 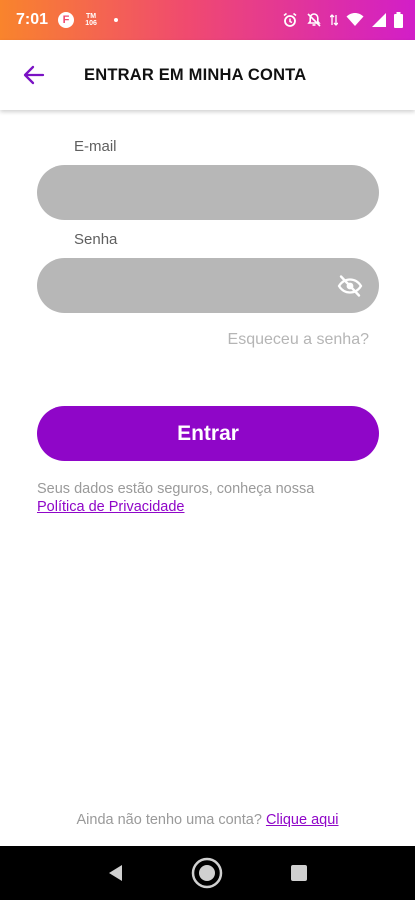 I want to click on nav-home-button, so click(x=207, y=873).